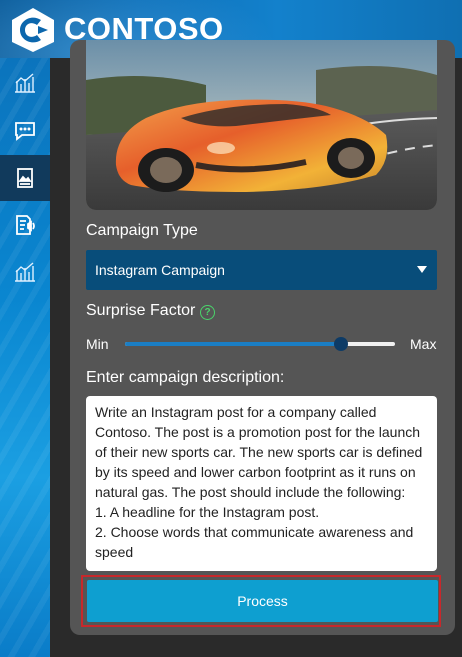 The height and width of the screenshot is (657, 462). What do you see at coordinates (262, 601) in the screenshot?
I see `process-button: Process` at bounding box center [262, 601].